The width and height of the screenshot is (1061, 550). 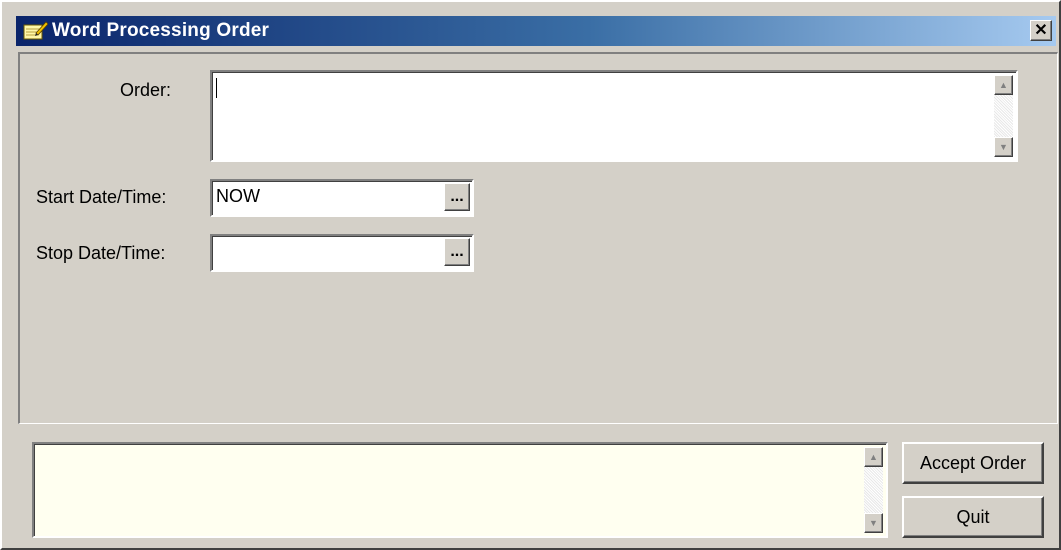 What do you see at coordinates (873, 490) in the screenshot?
I see `message-scrollbar: ▲ ▼` at bounding box center [873, 490].